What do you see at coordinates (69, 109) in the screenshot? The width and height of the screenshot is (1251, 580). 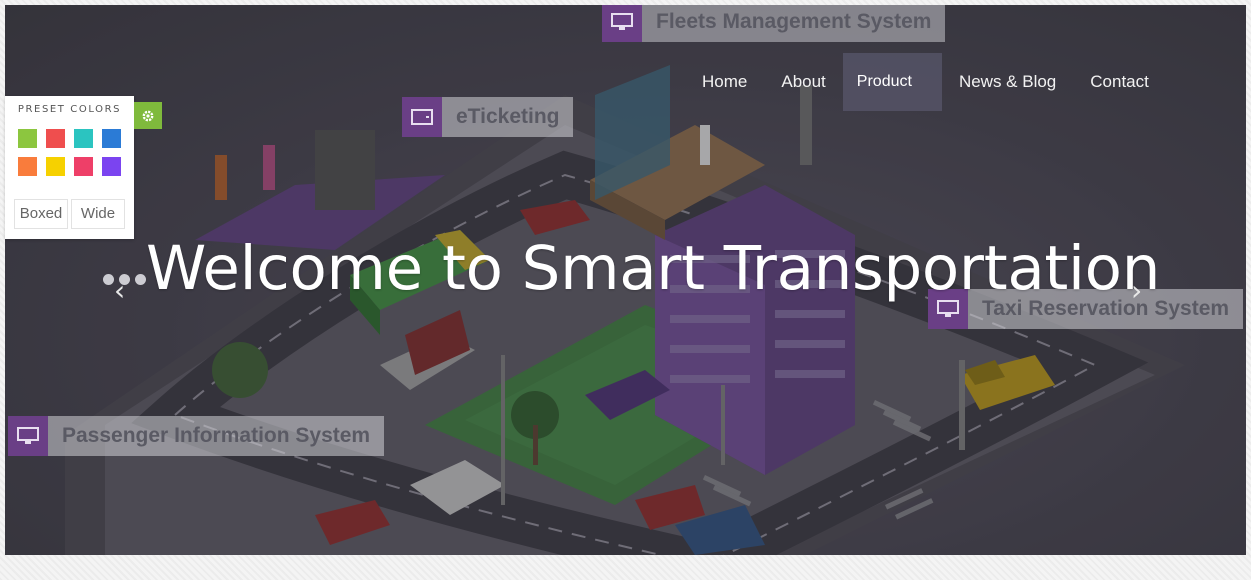 I see `preset-colors-title: PRESET COLORS` at bounding box center [69, 109].